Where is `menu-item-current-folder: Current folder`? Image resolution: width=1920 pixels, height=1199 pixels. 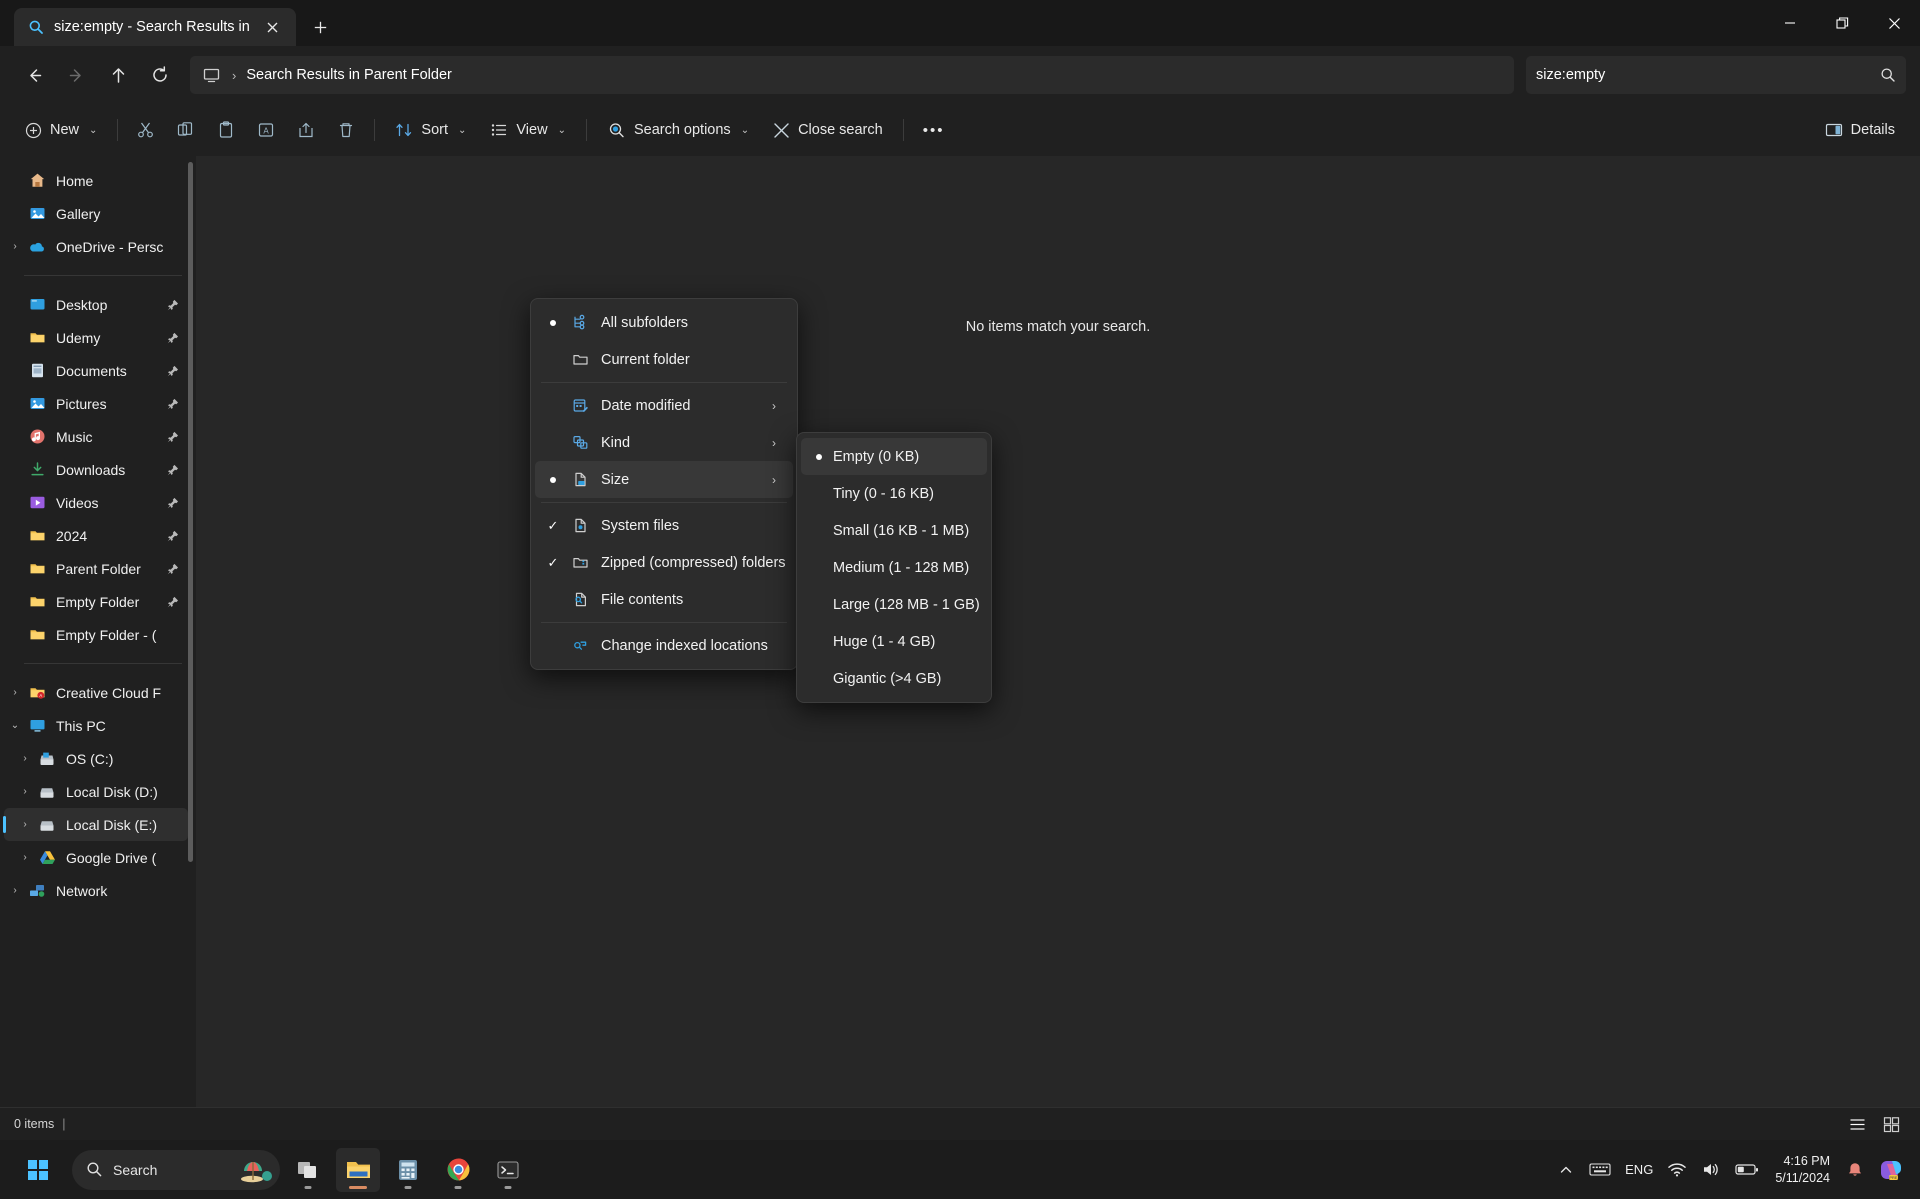 menu-item-current-folder: Current folder is located at coordinates (664, 359).